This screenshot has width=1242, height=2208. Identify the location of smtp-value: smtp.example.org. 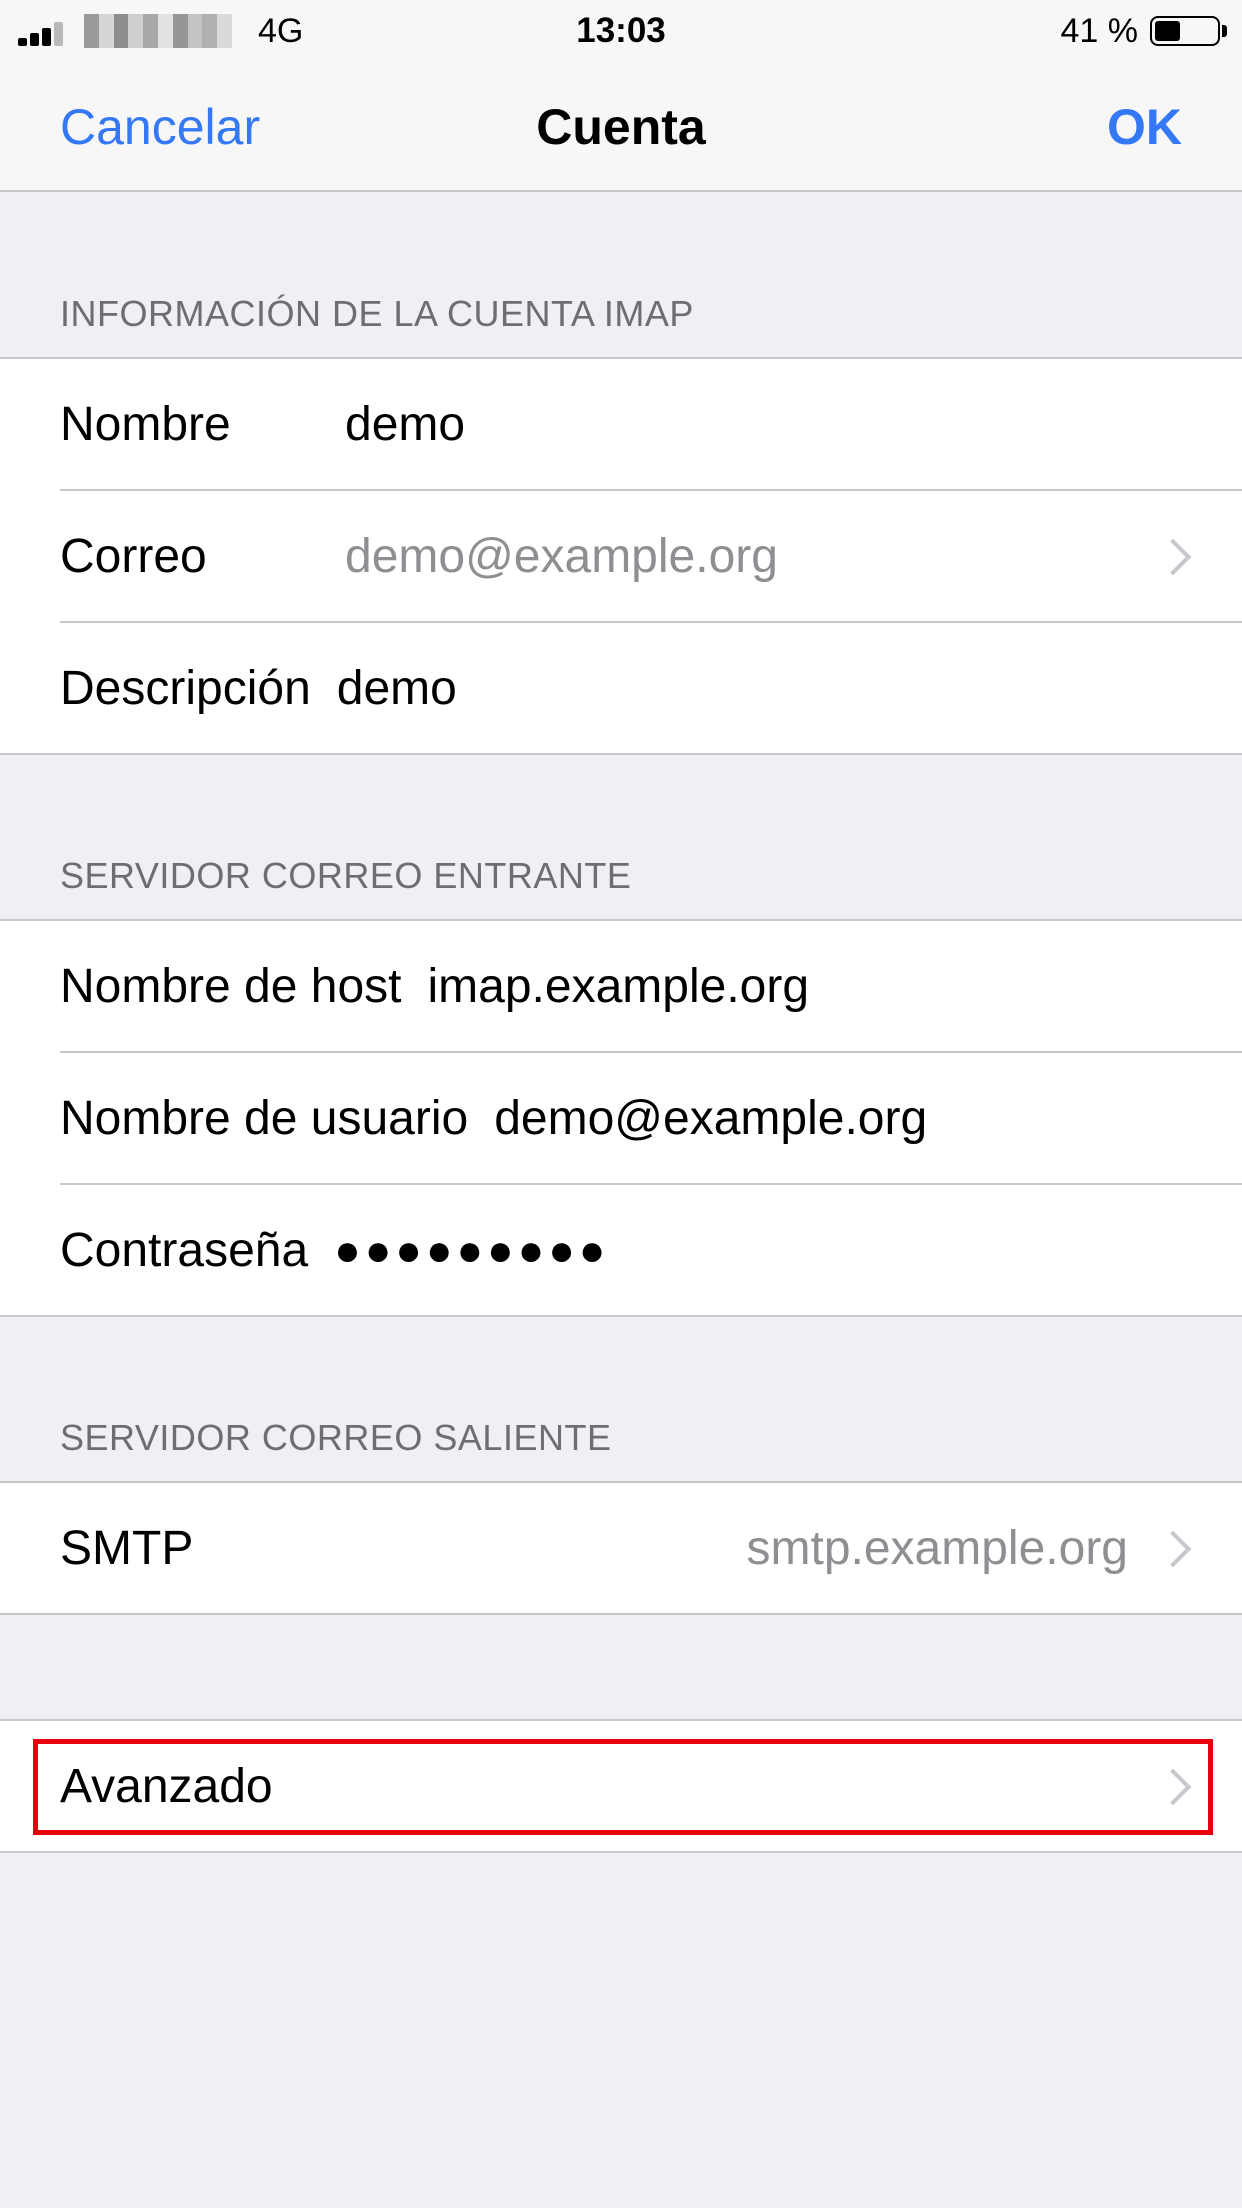
(937, 1548).